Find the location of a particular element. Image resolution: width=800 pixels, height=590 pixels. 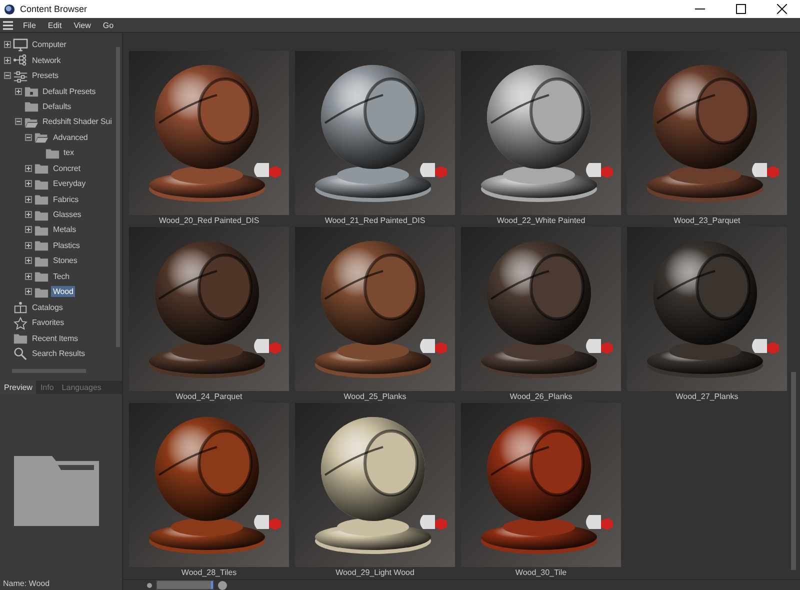

tree-item: Redshift Shader Sui is located at coordinates (77, 122).